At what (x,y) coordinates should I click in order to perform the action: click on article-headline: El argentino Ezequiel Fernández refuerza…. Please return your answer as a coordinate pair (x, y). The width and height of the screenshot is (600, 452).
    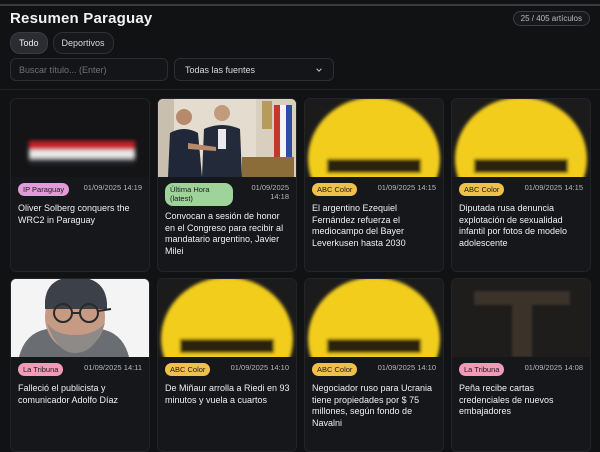
    Looking at the image, I should click on (375, 226).